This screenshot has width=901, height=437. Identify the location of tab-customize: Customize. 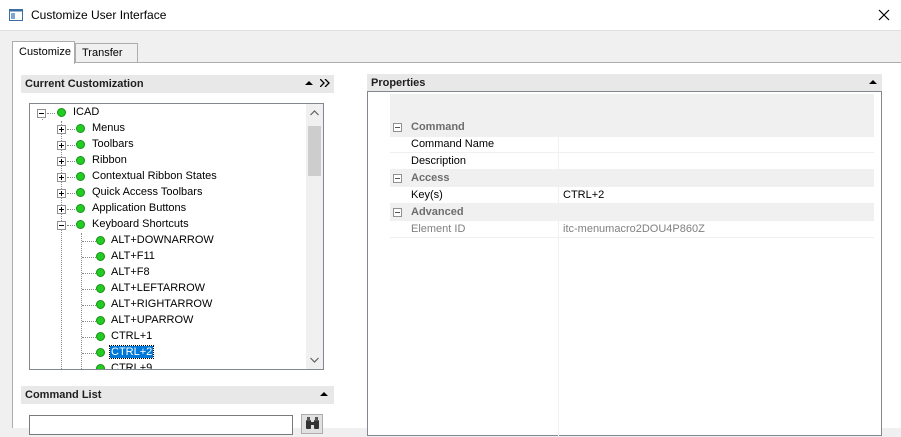
(43, 52).